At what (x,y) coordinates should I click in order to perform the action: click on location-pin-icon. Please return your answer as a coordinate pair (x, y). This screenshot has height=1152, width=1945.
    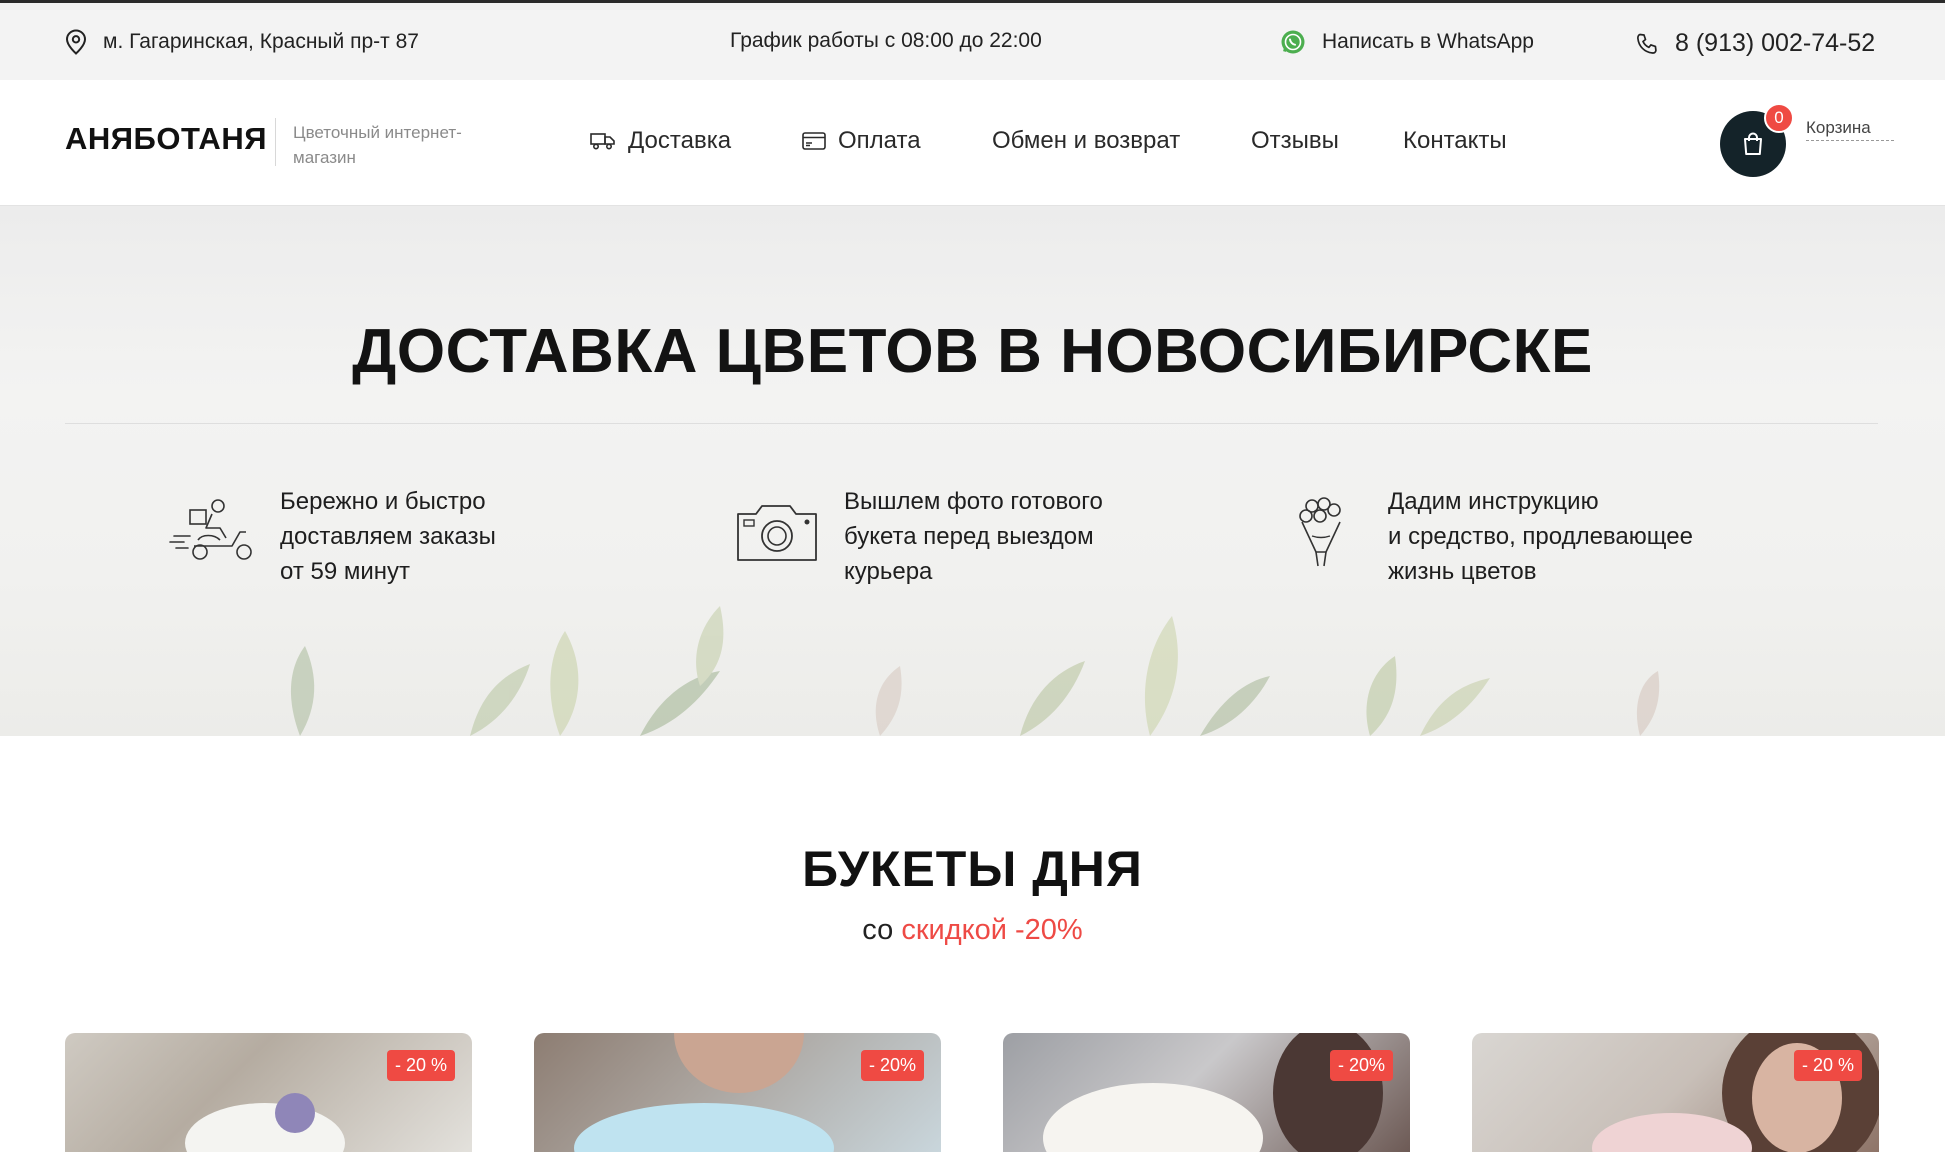
    Looking at the image, I should click on (76, 42).